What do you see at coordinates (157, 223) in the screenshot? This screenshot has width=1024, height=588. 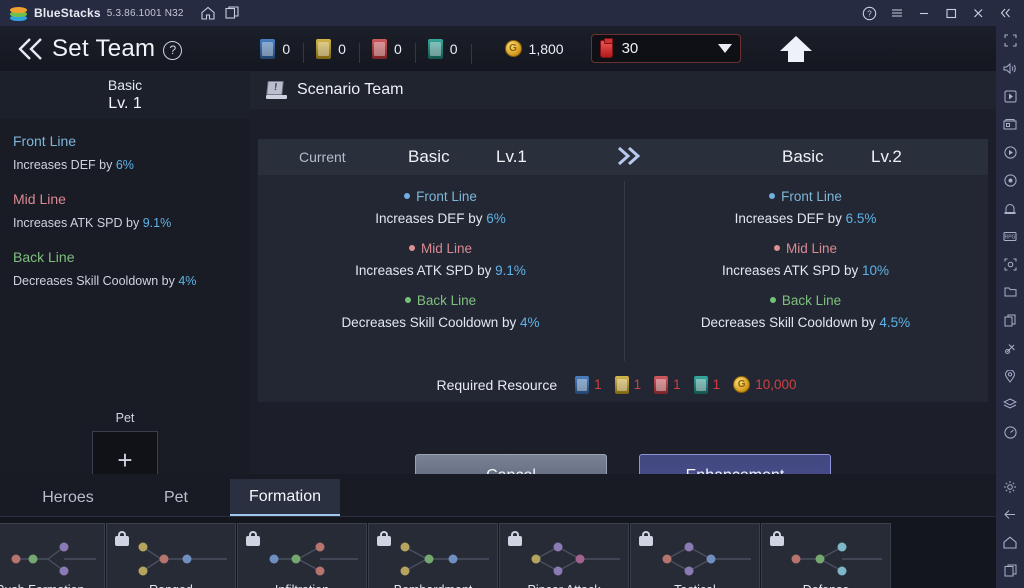 I see `line-value: 9.1%` at bounding box center [157, 223].